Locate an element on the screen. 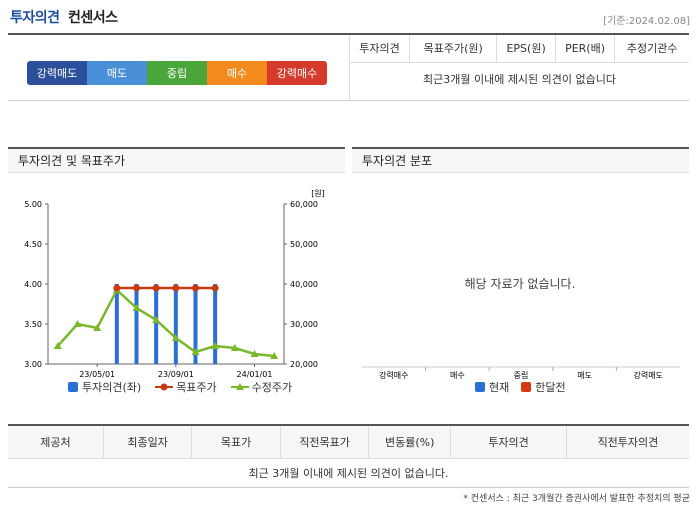  col-per: PER(배) is located at coordinates (584, 49).